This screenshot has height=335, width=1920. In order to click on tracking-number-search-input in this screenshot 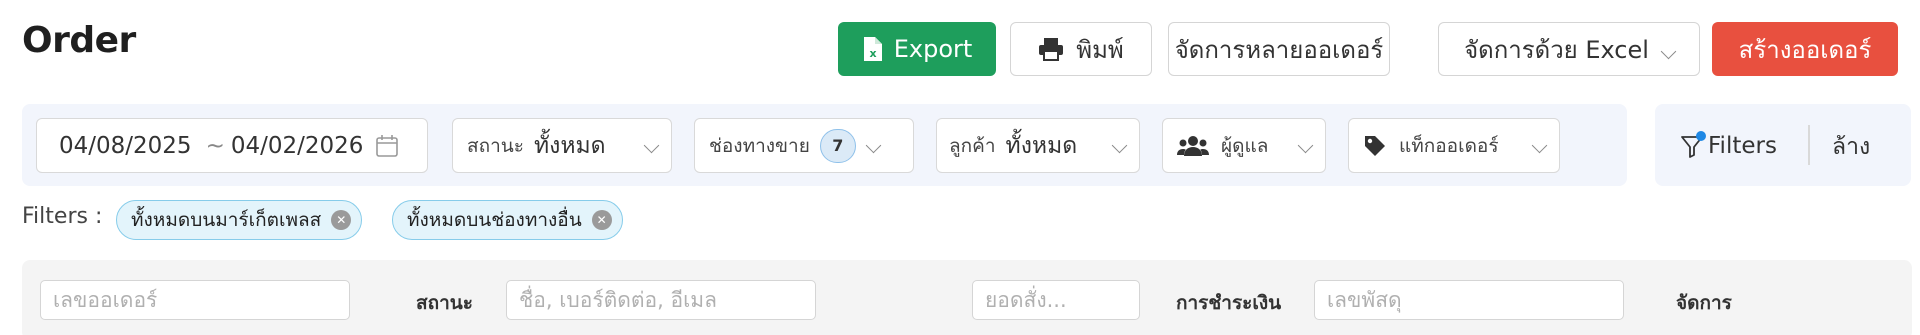, I will do `click(1469, 300)`.